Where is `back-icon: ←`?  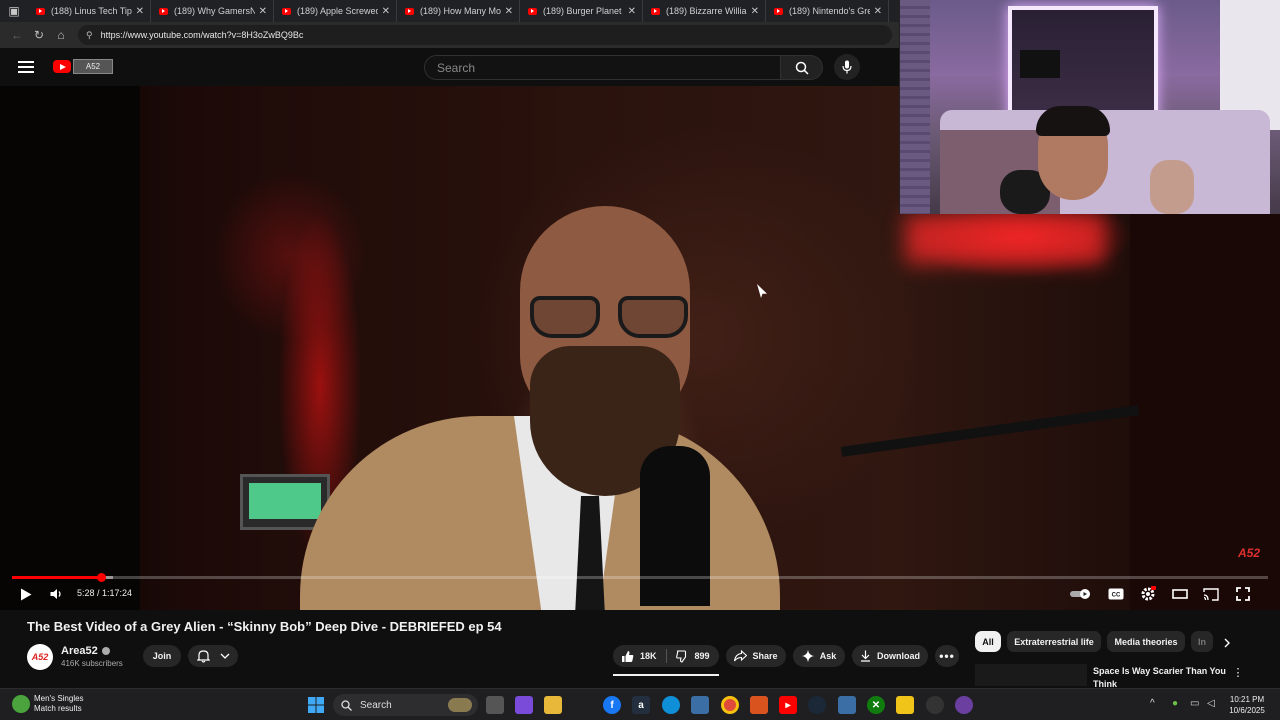
back-icon: ← is located at coordinates (17, 35).